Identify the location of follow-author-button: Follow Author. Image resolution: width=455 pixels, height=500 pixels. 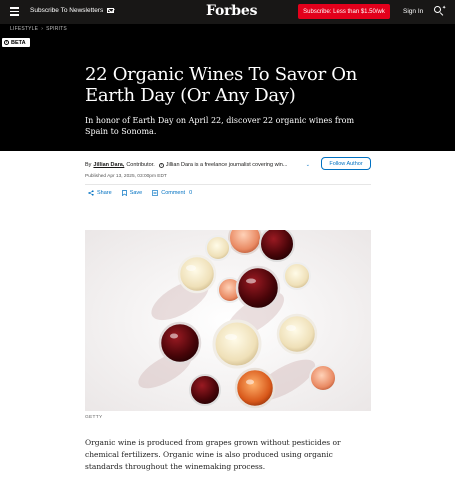
(346, 163).